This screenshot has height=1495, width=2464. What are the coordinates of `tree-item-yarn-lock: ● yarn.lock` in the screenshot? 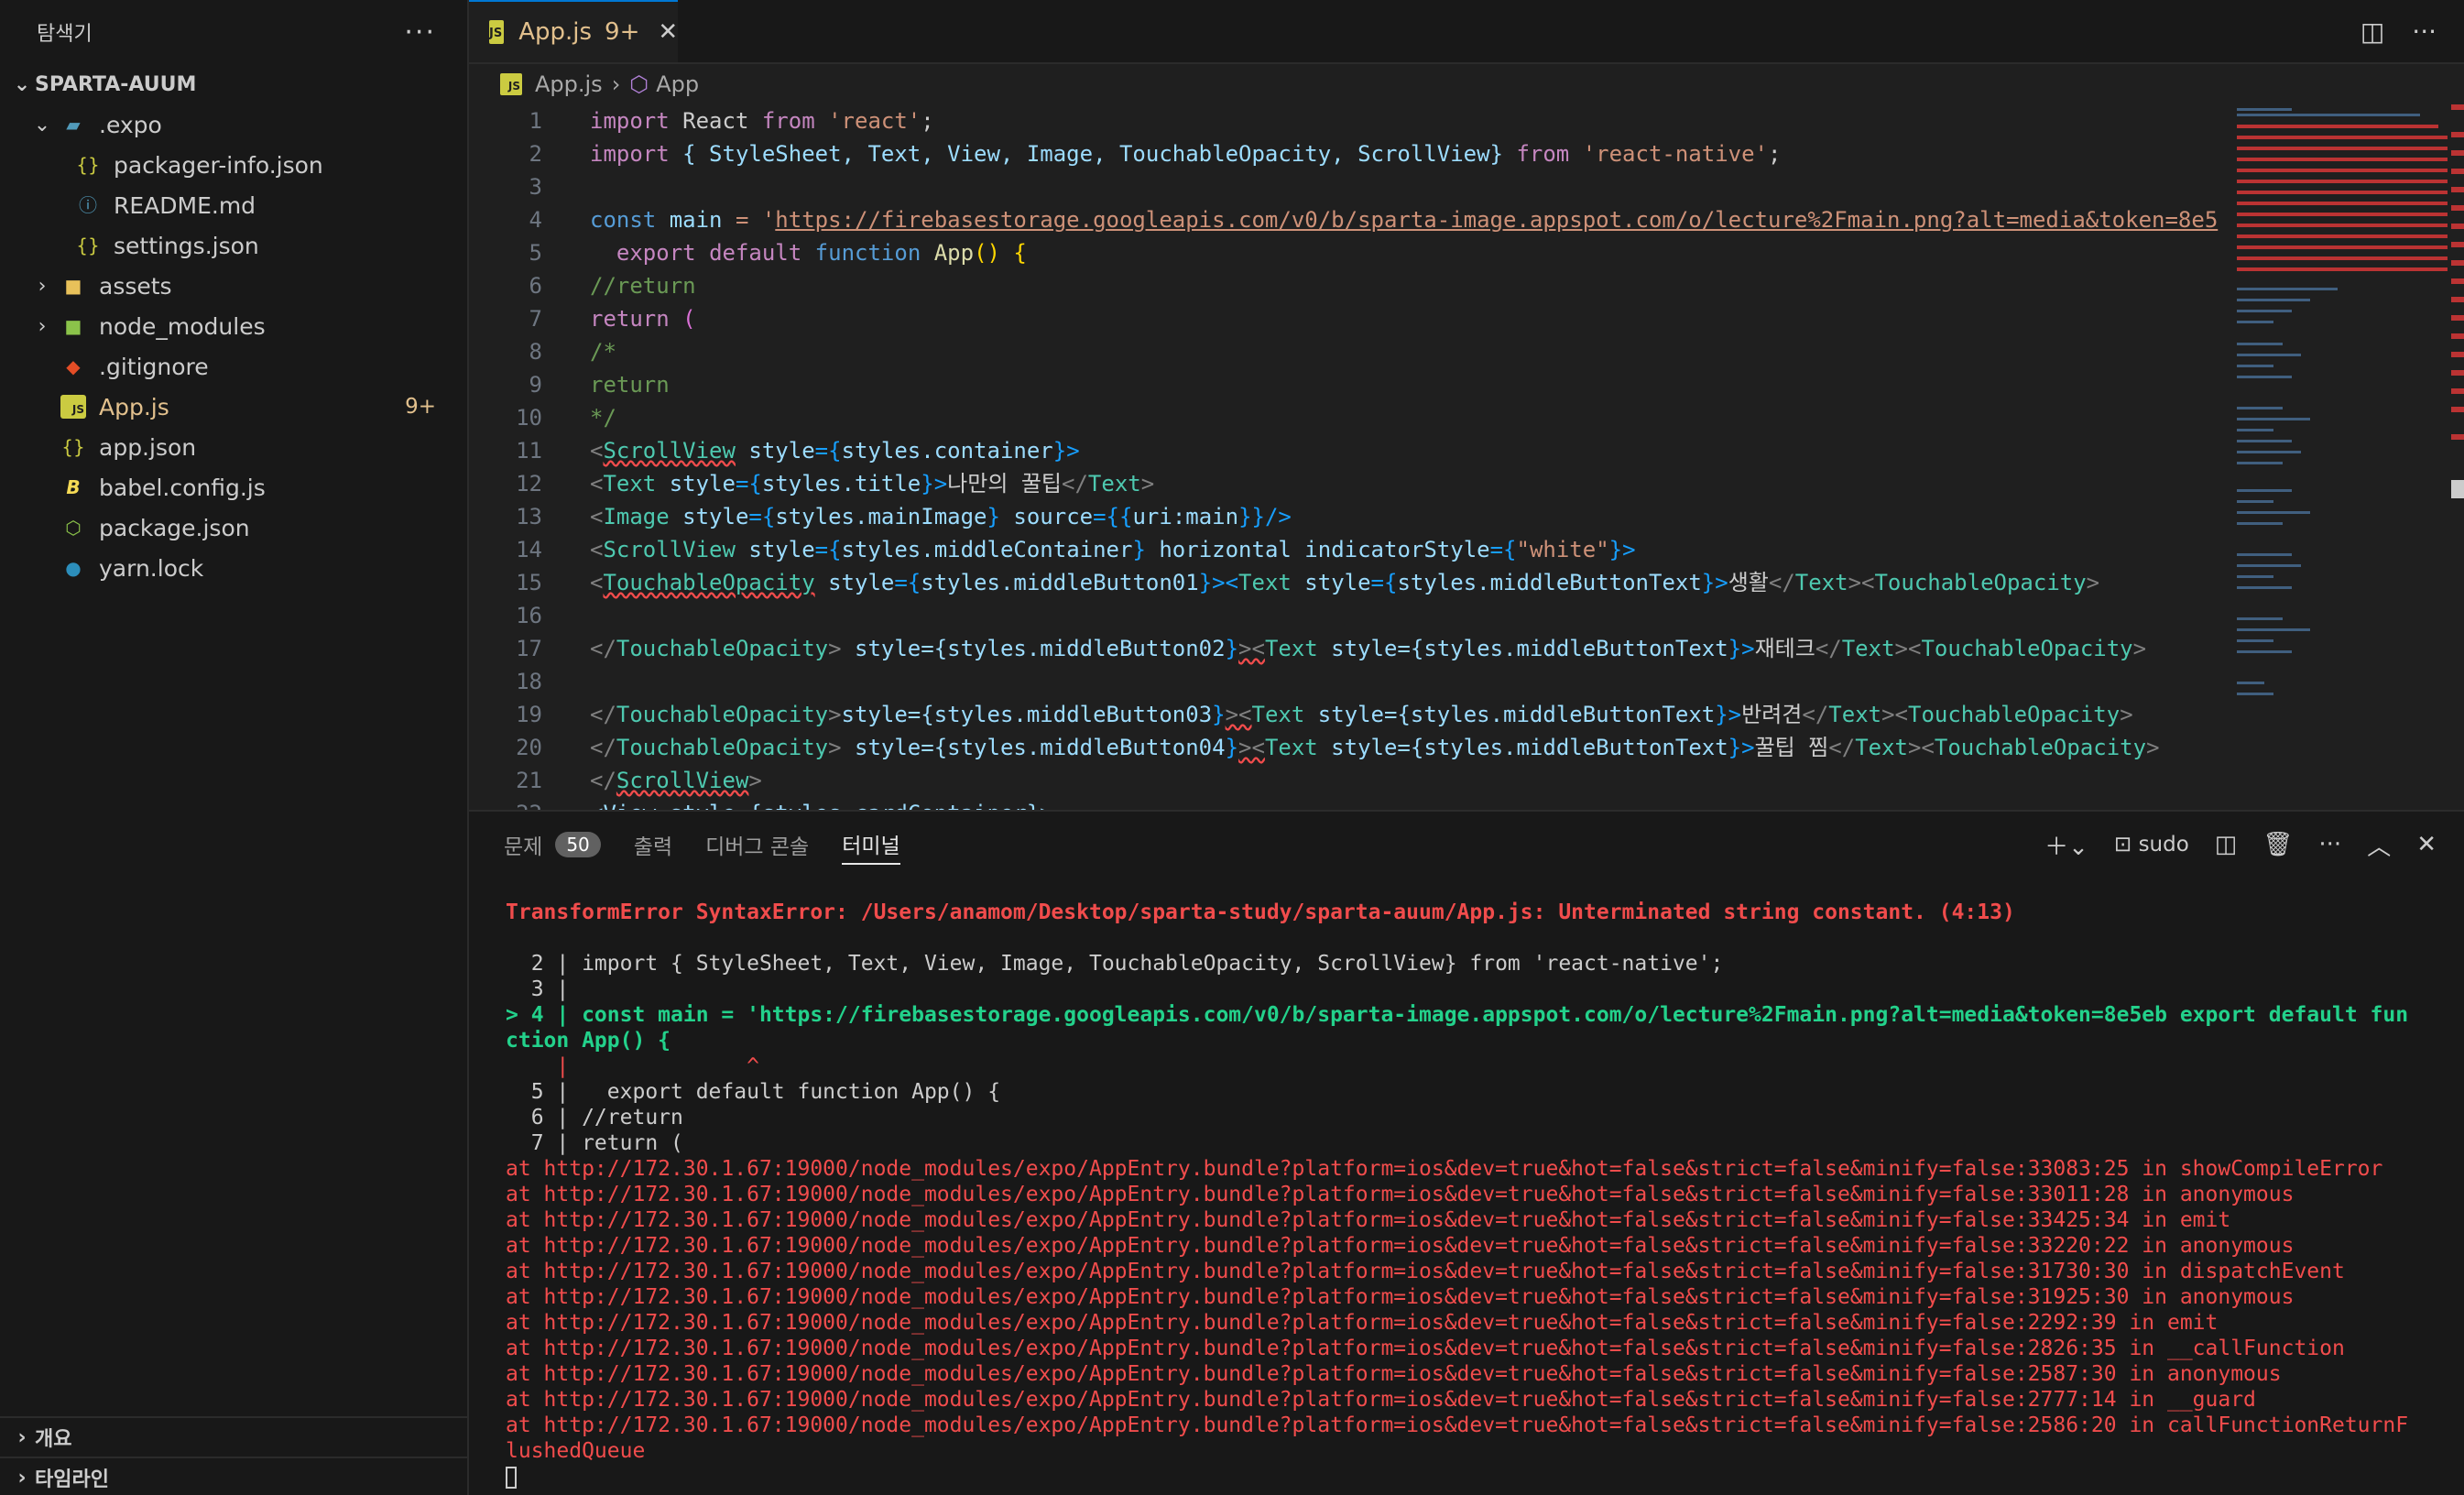 It's located at (233, 568).